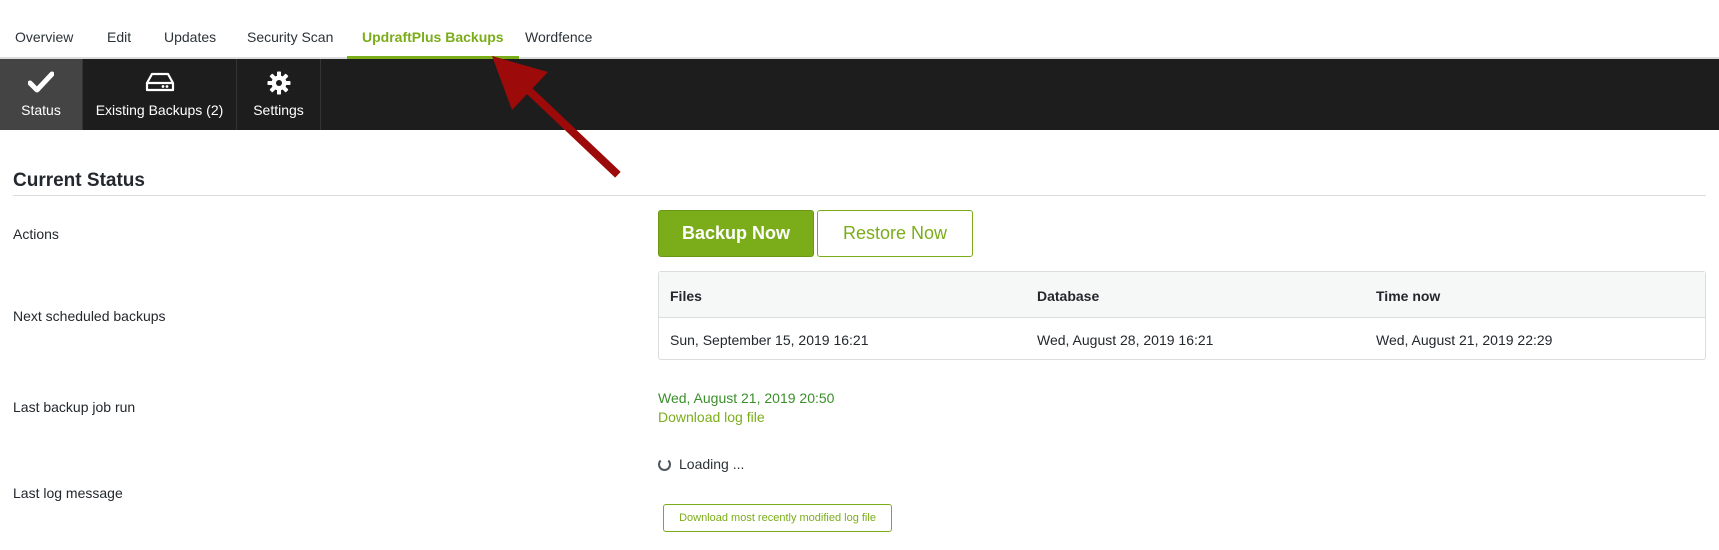 This screenshot has width=1719, height=550. I want to click on schedule-header-database: Database, so click(1068, 296).